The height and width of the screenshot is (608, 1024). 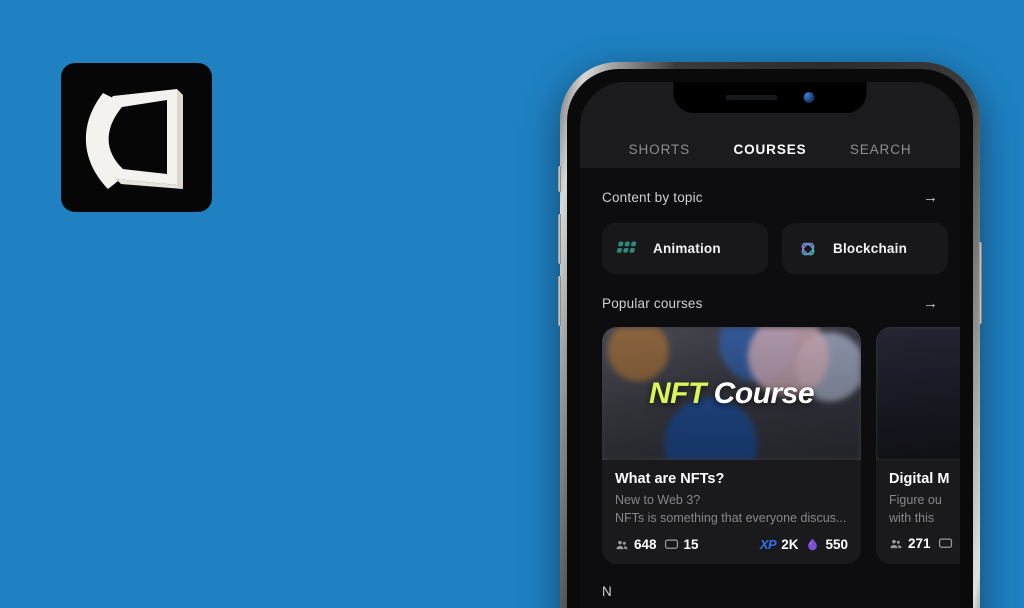 What do you see at coordinates (980, 283) in the screenshot?
I see `power-button` at bounding box center [980, 283].